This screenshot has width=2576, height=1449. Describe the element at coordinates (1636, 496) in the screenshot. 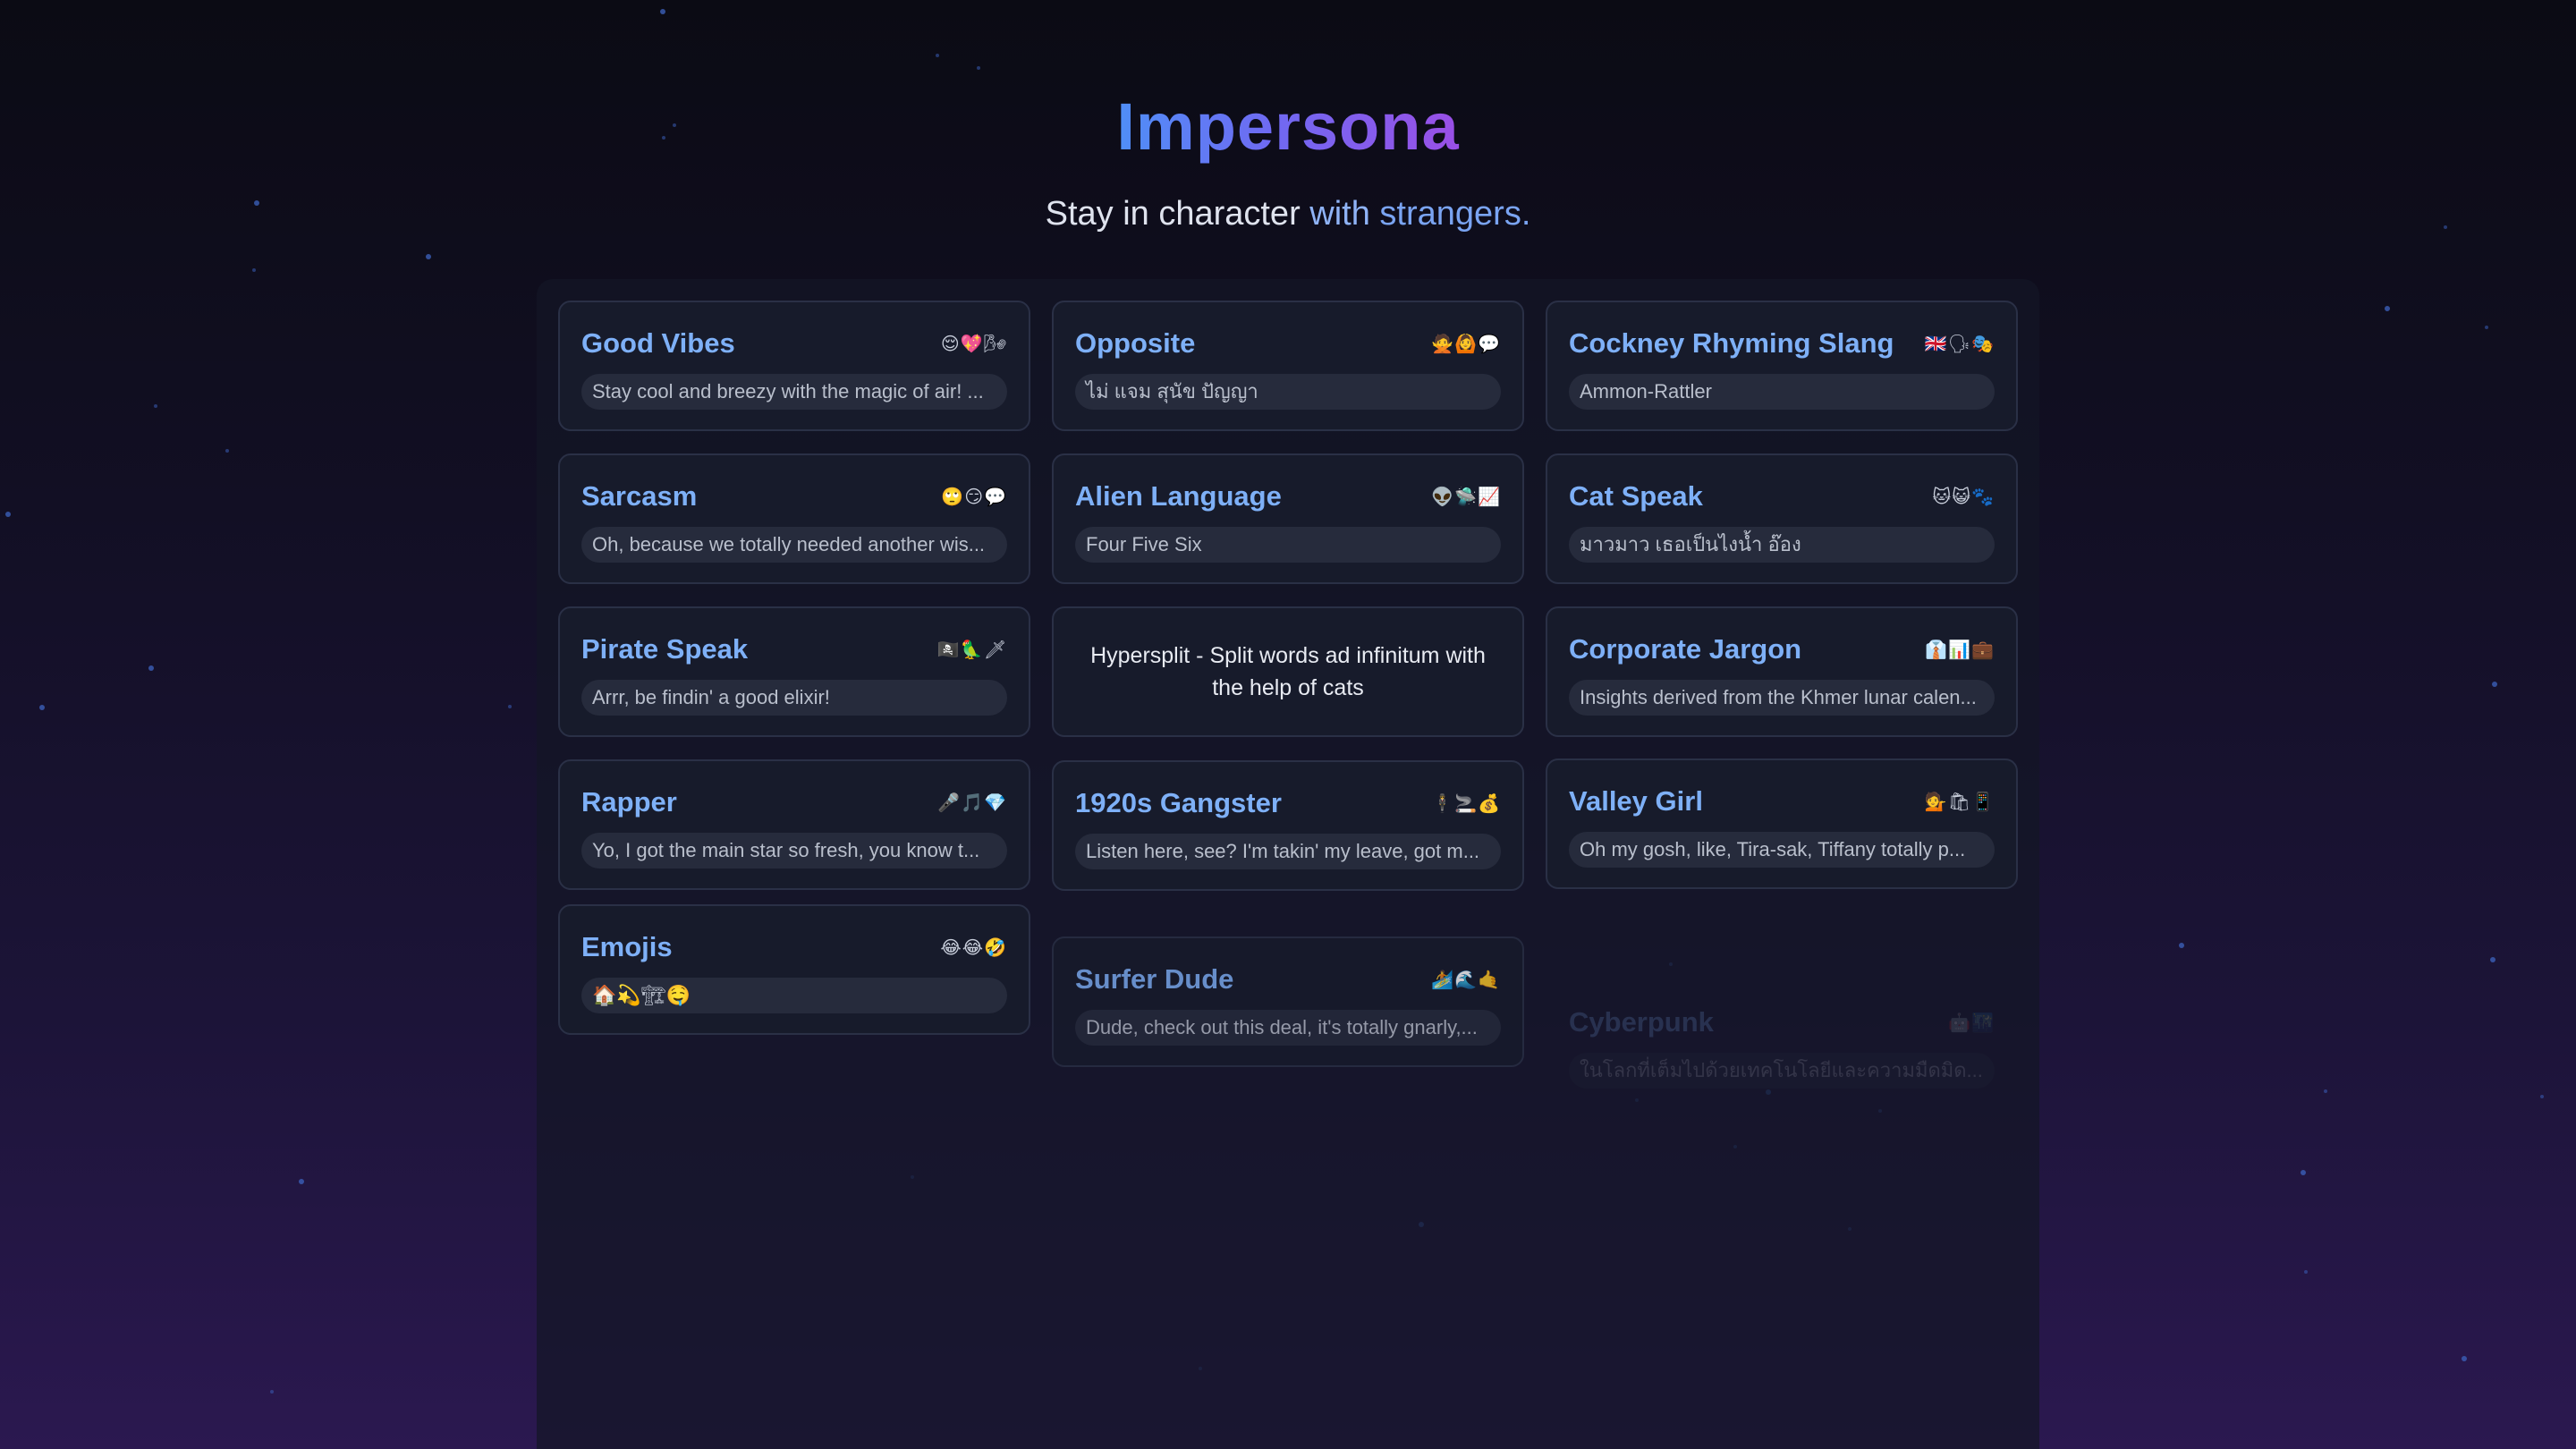

I see `persona-title: Cat Speak` at that location.